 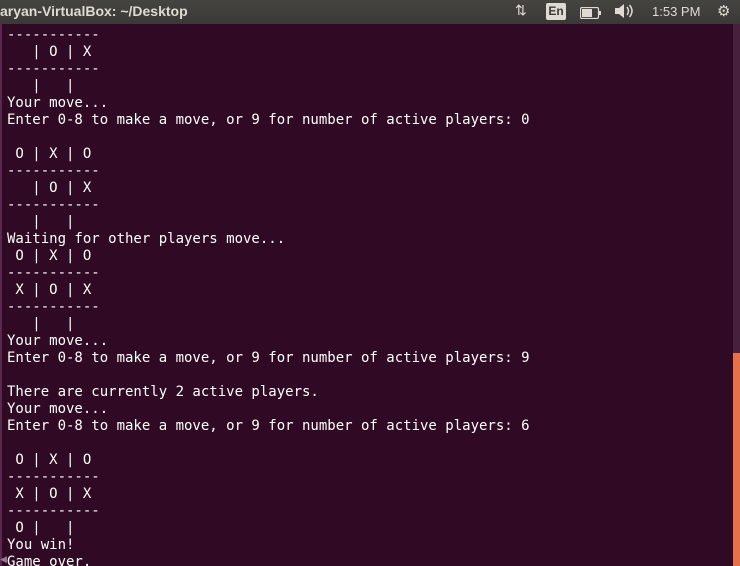 I want to click on scrollbar-thumb, so click(x=736, y=459).